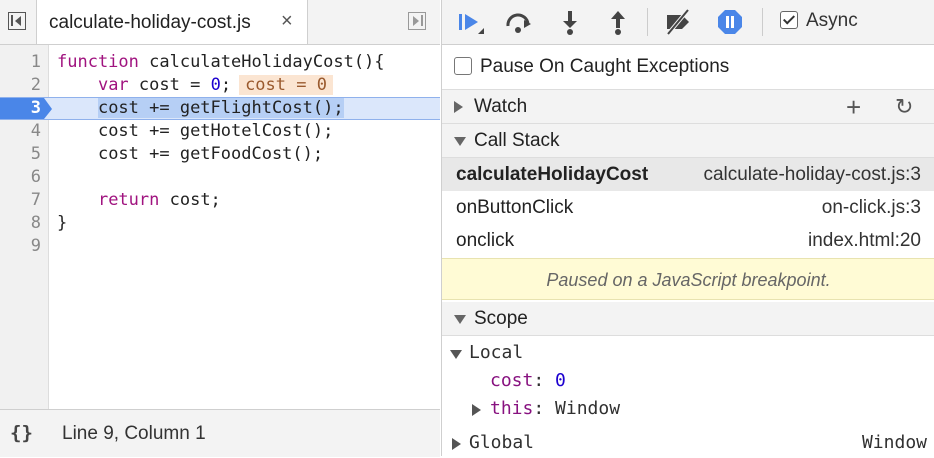 The width and height of the screenshot is (934, 458). I want to click on line-number: 4, so click(20, 131).